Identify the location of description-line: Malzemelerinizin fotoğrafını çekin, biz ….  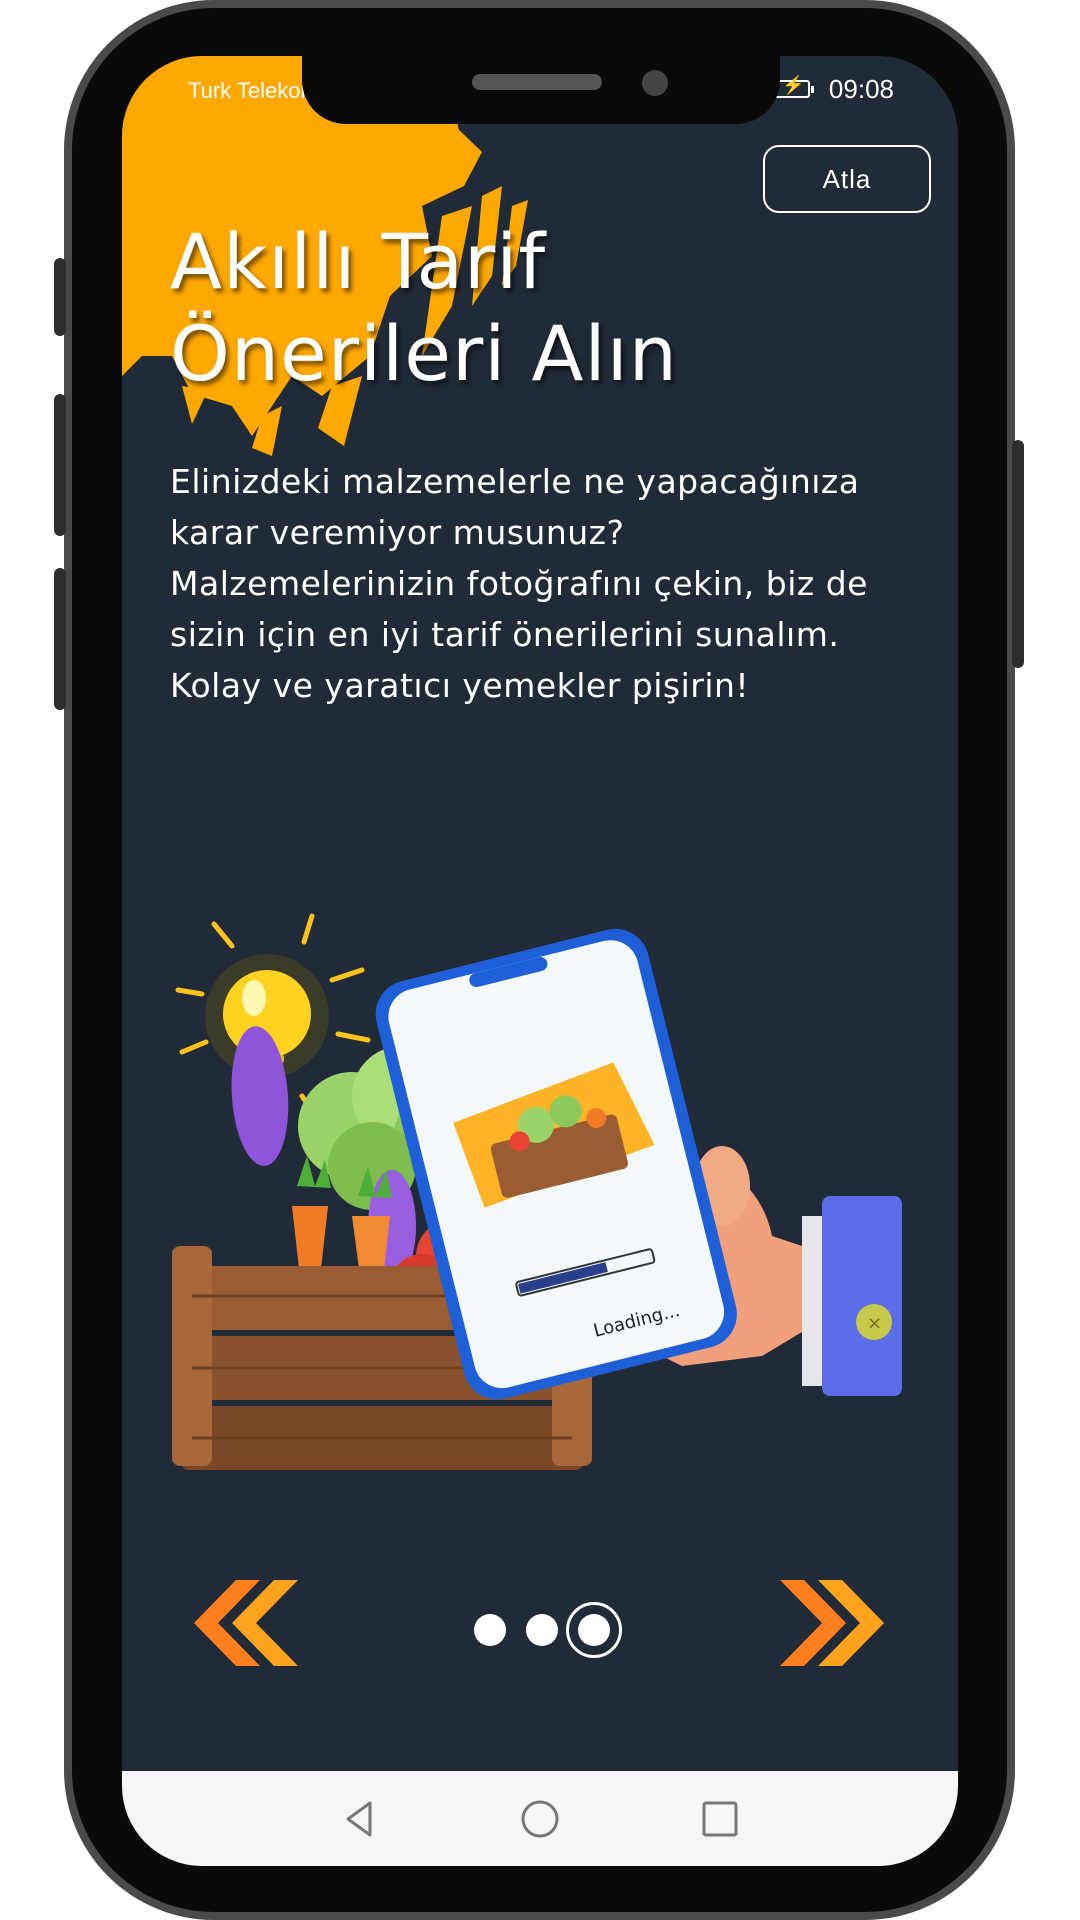
(519, 583).